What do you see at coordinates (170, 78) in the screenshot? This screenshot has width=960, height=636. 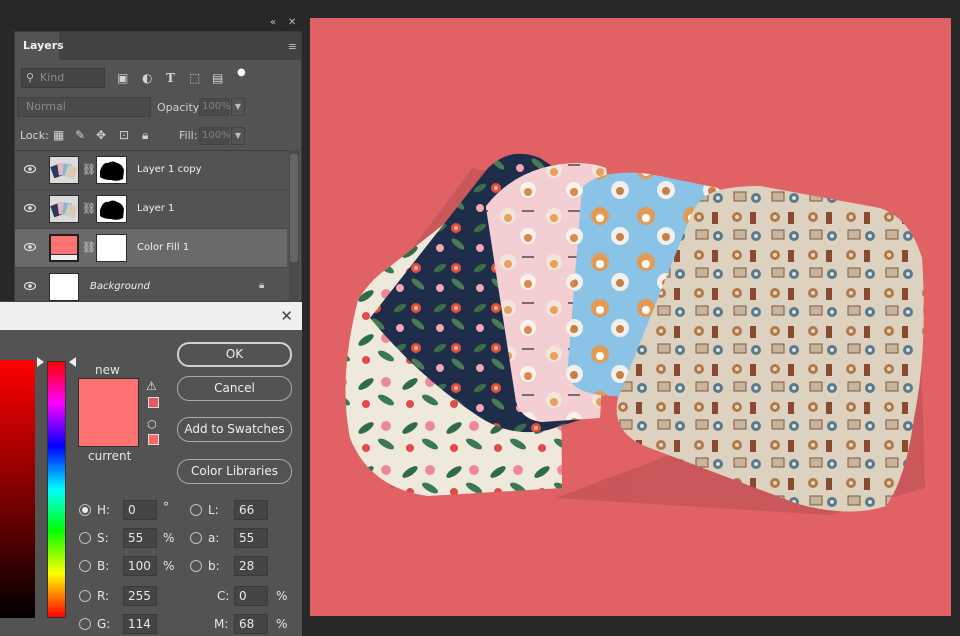 I see `type-filter-icon: T` at bounding box center [170, 78].